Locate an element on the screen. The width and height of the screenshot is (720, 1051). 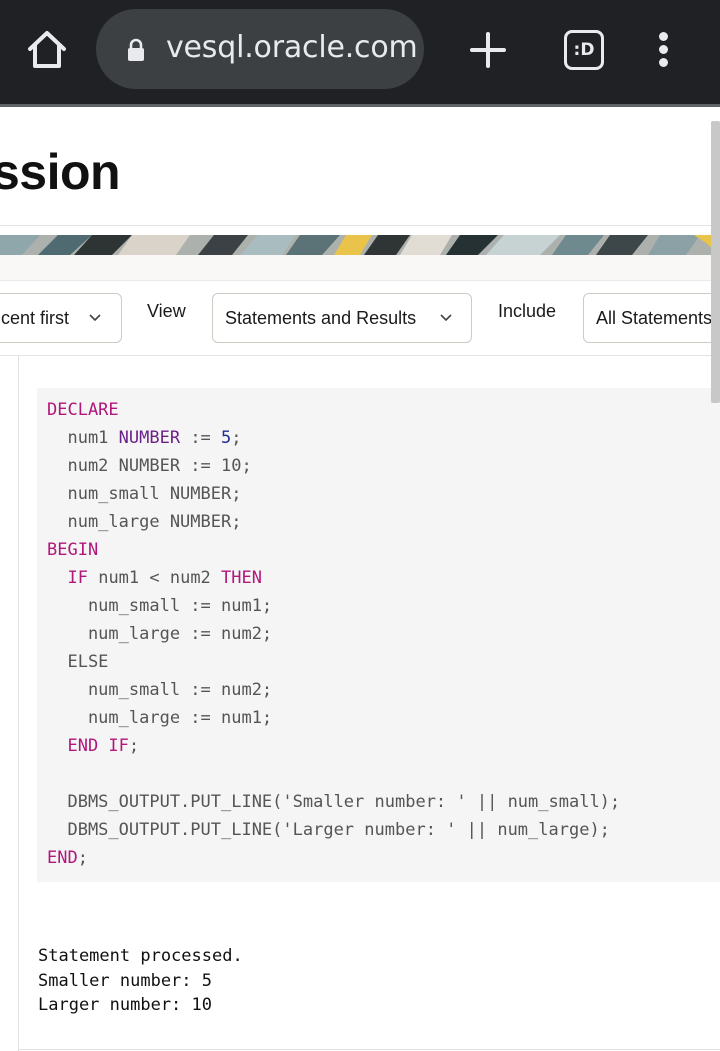
view-select-value: Statements and Results is located at coordinates (321, 318).